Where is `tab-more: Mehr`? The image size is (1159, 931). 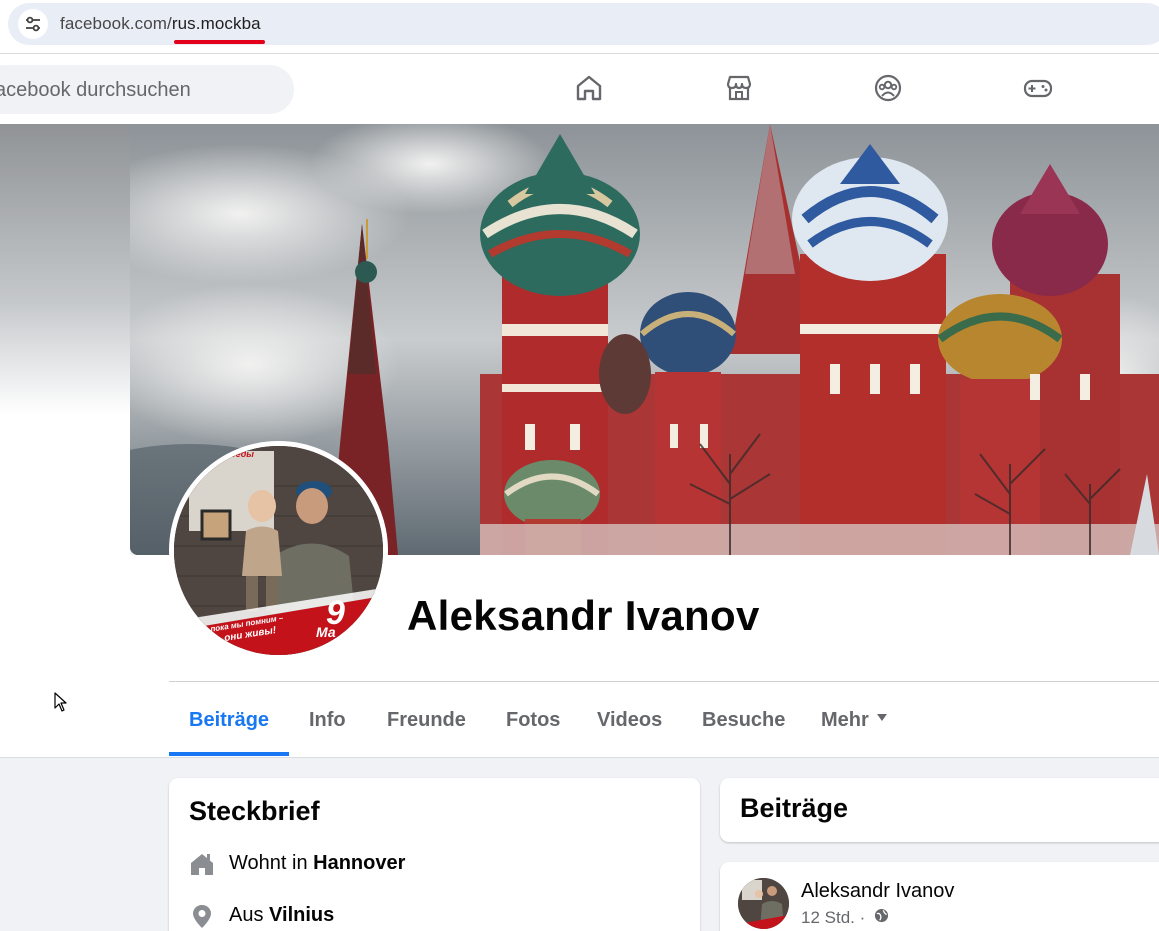 tab-more: Mehr is located at coordinates (854, 720).